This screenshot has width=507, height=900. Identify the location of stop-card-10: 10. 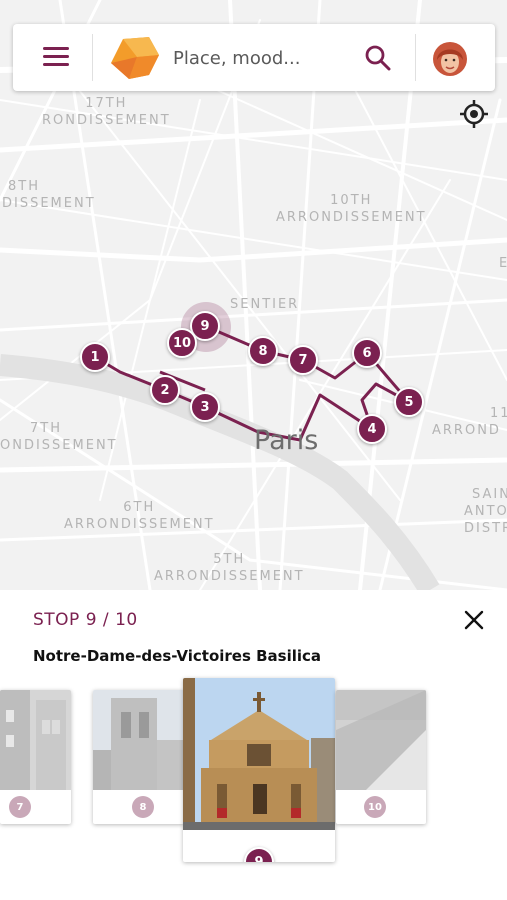
(381, 757).